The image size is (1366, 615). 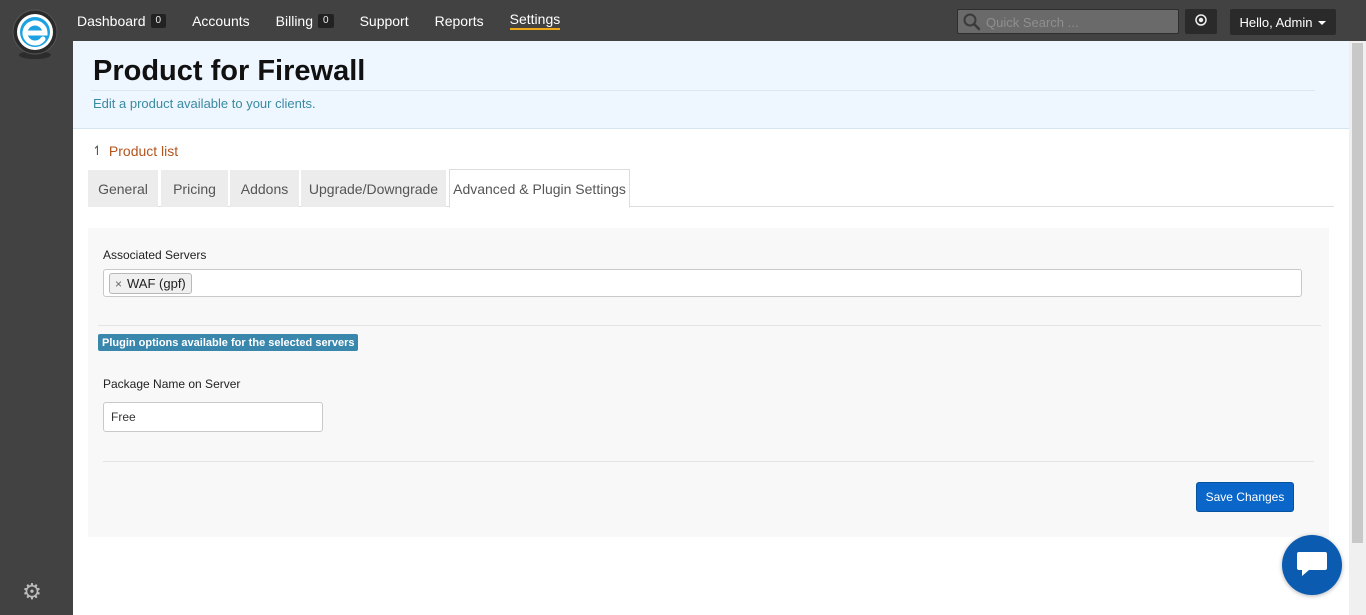 What do you see at coordinates (1245, 497) in the screenshot?
I see `save-changes-button: Save Changes` at bounding box center [1245, 497].